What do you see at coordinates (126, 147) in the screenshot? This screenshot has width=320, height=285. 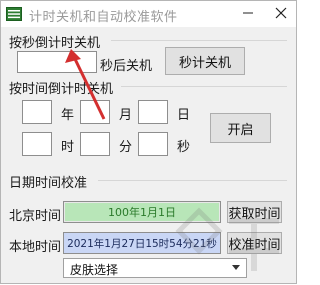 I see `minute-label: 分` at bounding box center [126, 147].